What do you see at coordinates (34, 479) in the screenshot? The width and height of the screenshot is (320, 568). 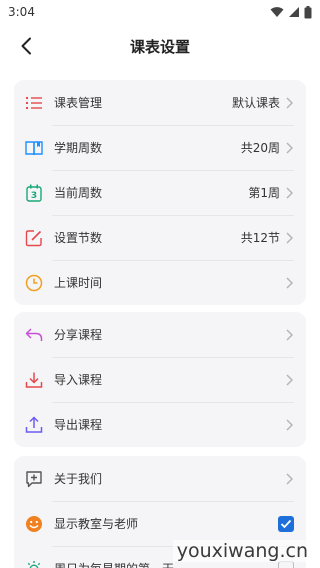 I see `about-icon` at bounding box center [34, 479].